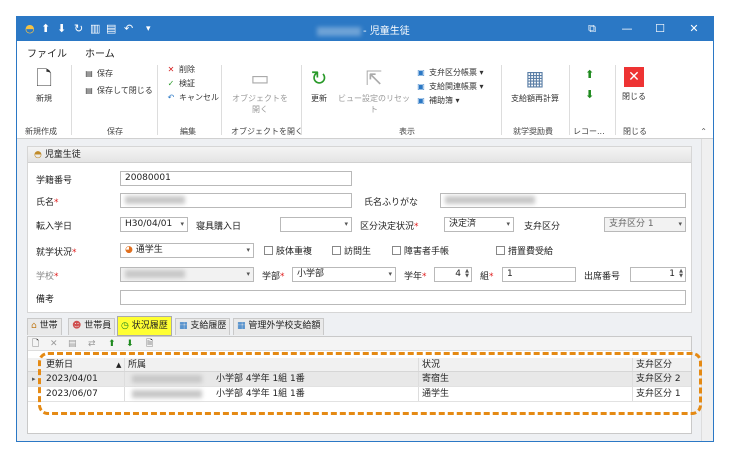  Describe the element at coordinates (627, 29) in the screenshot. I see `minimize-button: —` at that location.